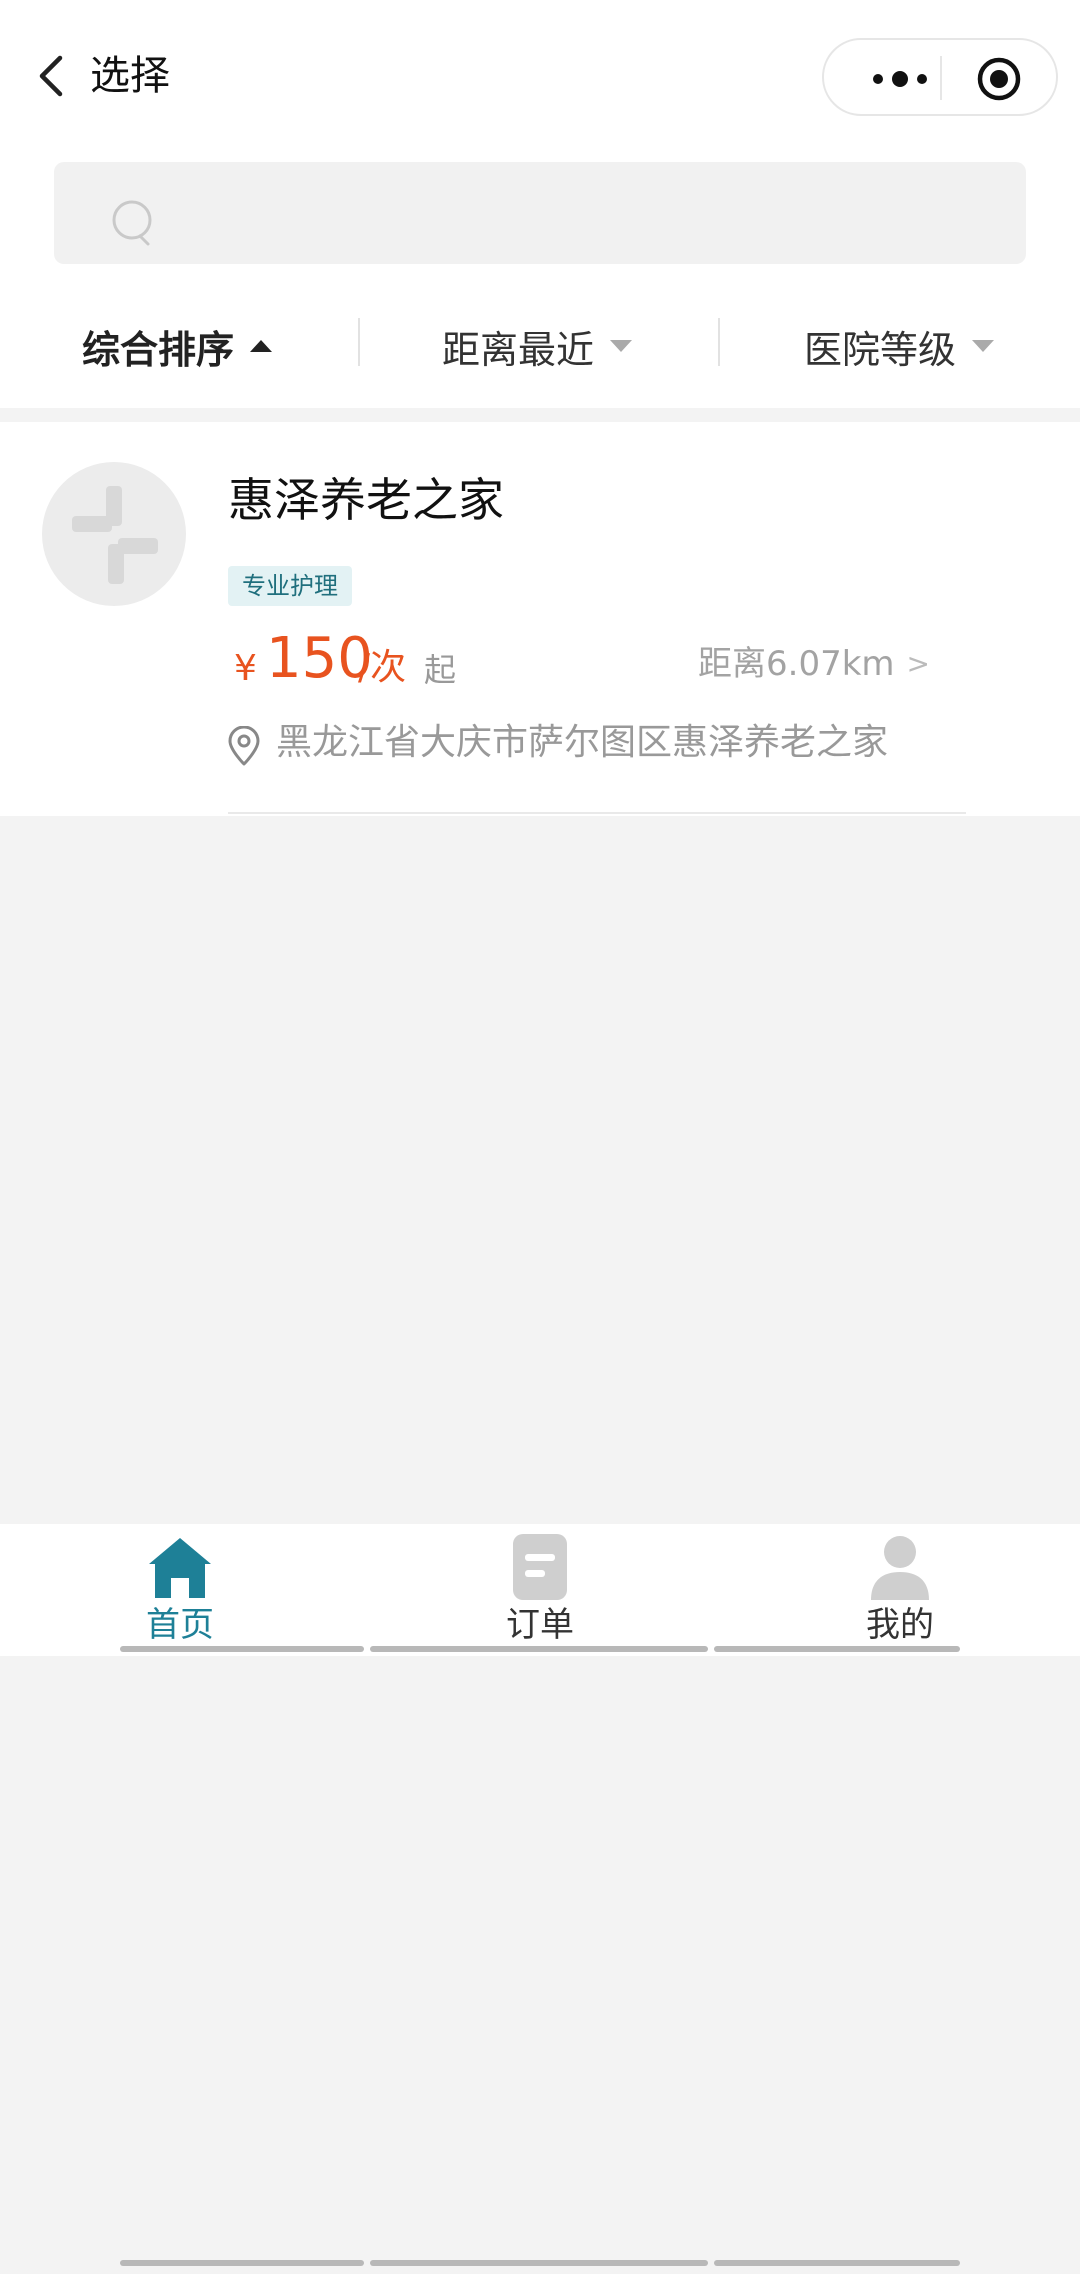 The width and height of the screenshot is (1080, 2274). I want to click on chevron-left-icon, so click(51, 76).